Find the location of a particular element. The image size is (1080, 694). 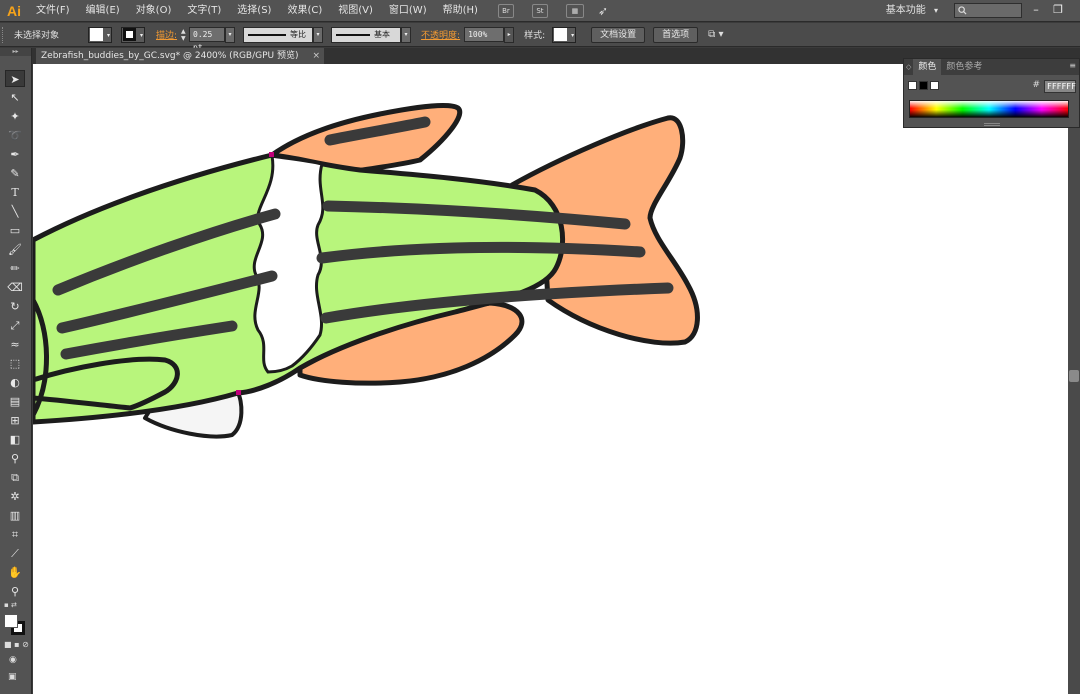

preferences-button: 首选项 is located at coordinates (676, 34).